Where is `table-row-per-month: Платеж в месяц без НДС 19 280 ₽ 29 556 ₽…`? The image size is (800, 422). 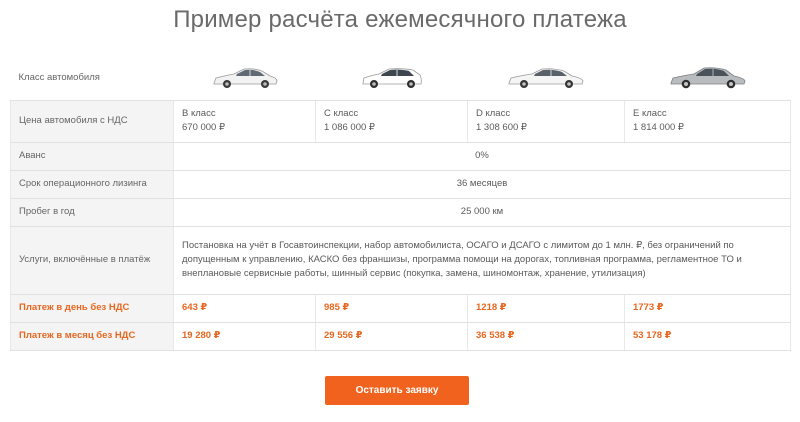 table-row-per-month: Платеж в месяц без НДС 19 280 ₽ 29 556 ₽… is located at coordinates (400, 336).